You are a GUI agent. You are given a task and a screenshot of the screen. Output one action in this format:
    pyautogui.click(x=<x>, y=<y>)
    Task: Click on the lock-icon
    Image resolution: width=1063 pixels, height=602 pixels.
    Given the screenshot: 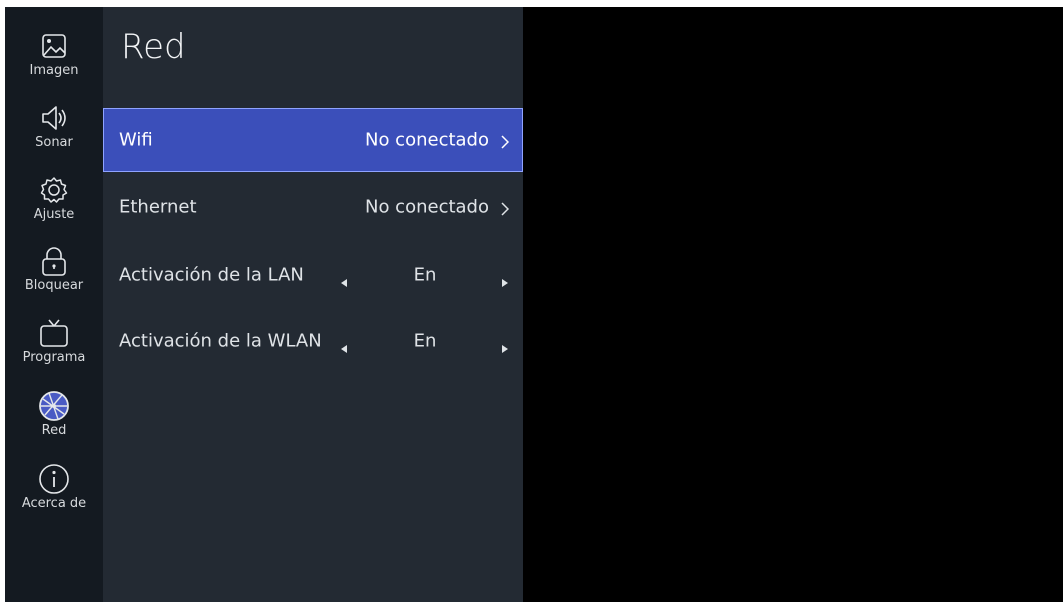 What is the action you would take?
    pyautogui.click(x=54, y=261)
    